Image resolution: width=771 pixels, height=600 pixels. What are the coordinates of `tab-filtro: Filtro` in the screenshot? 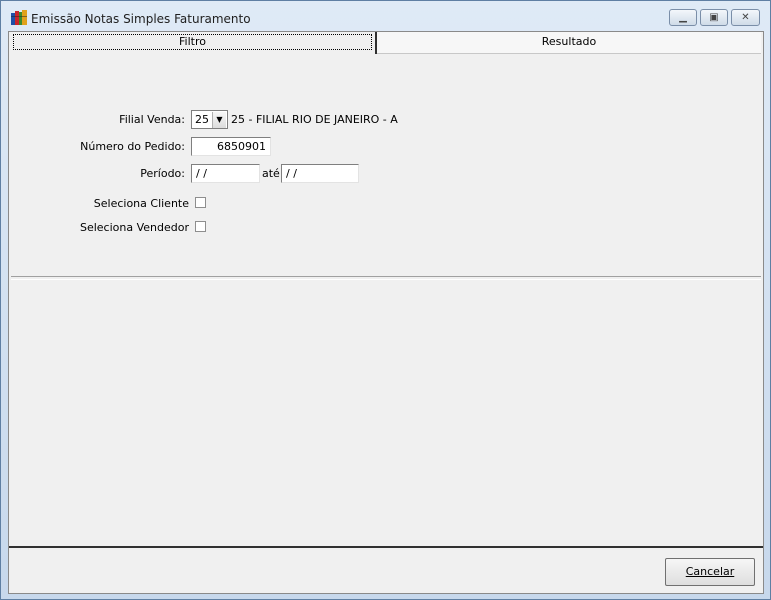 It's located at (194, 43).